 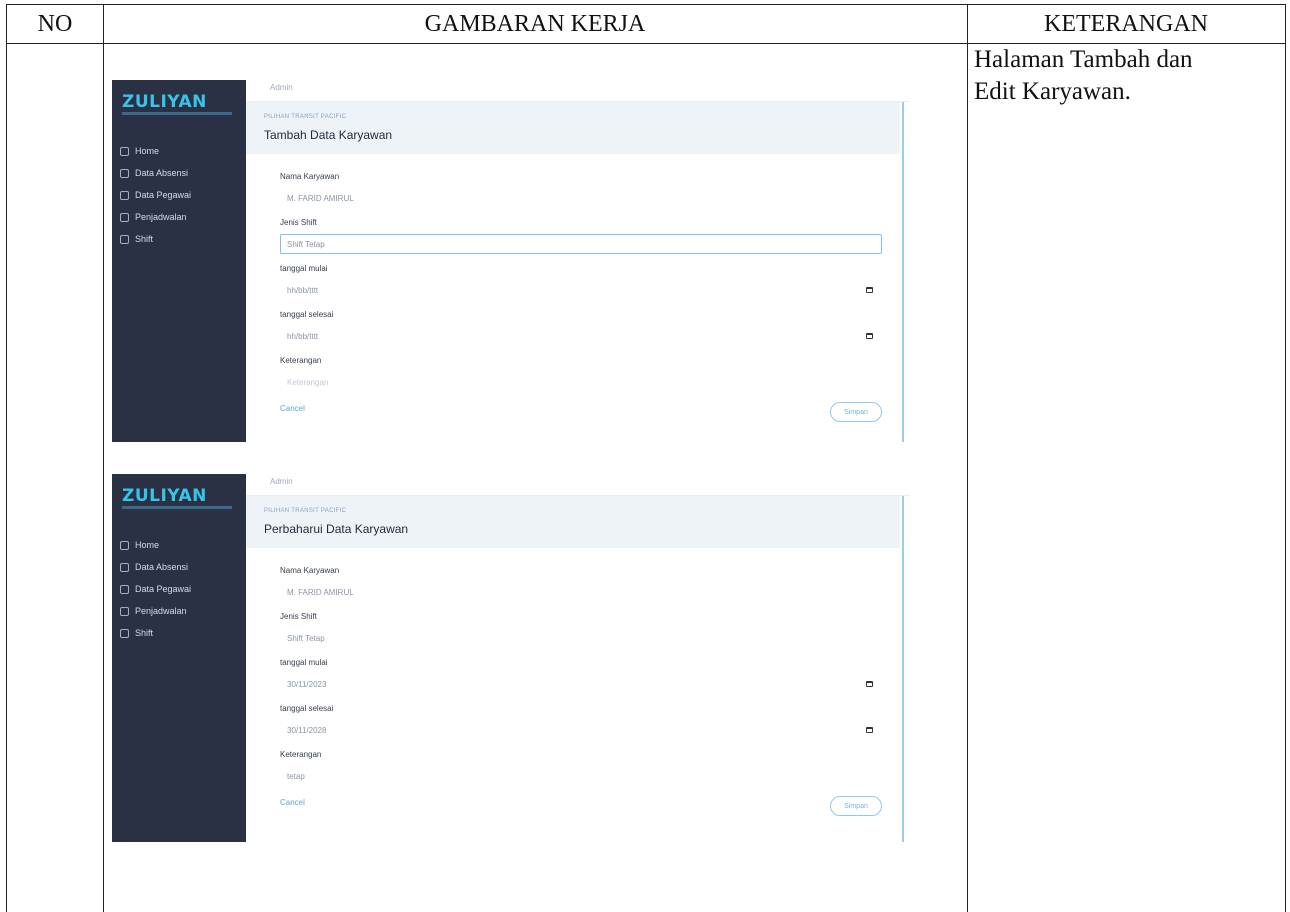 I want to click on keterangan-field: Keterangan, so click(x=581, y=382).